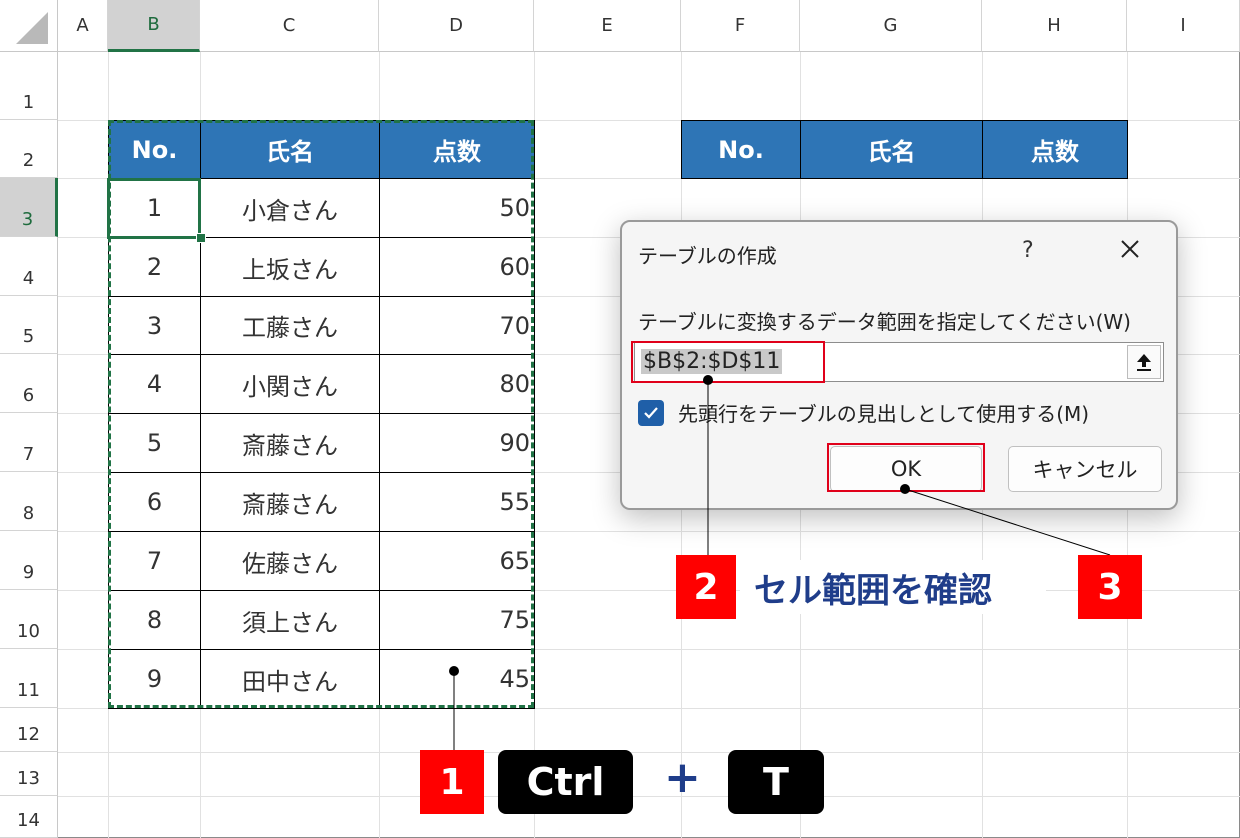  I want to click on header-row-option: 先頭行をテーブルの見出しとして使用する(M), so click(863, 412).